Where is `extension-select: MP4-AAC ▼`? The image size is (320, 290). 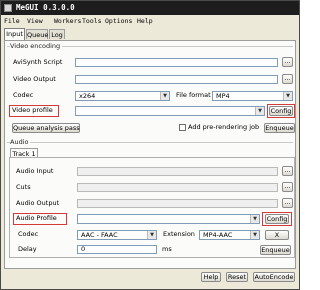
extension-select: MP4-AAC ▼ is located at coordinates (229, 235).